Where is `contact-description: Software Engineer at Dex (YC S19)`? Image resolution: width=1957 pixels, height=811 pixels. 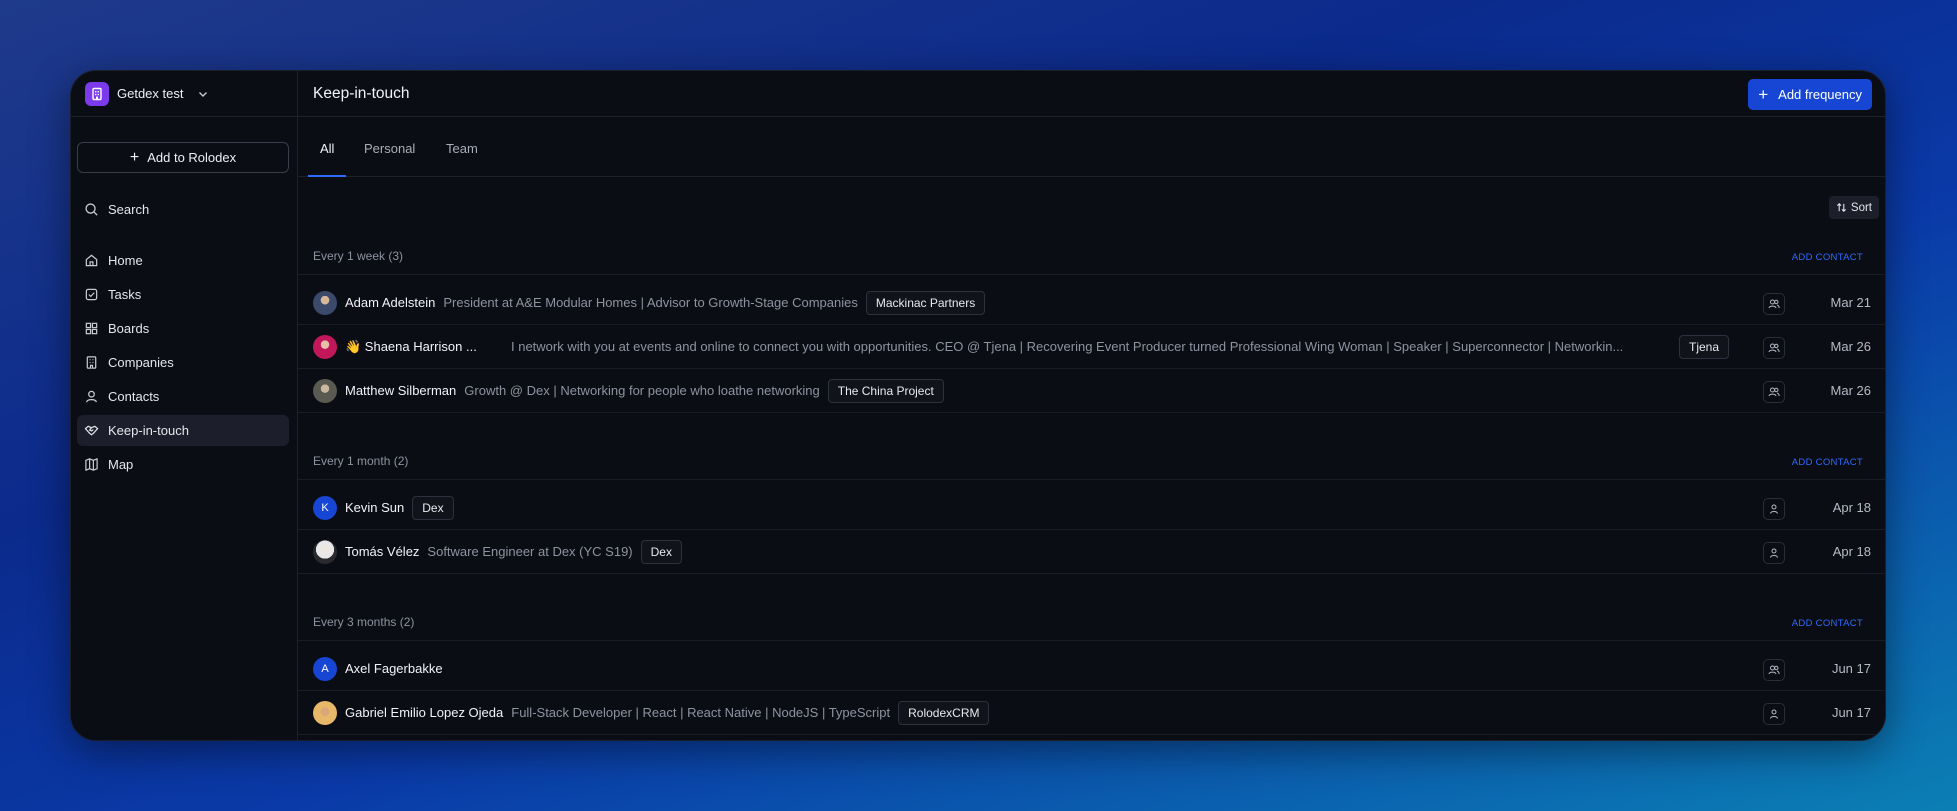 contact-description: Software Engineer at Dex (YC S19) is located at coordinates (530, 551).